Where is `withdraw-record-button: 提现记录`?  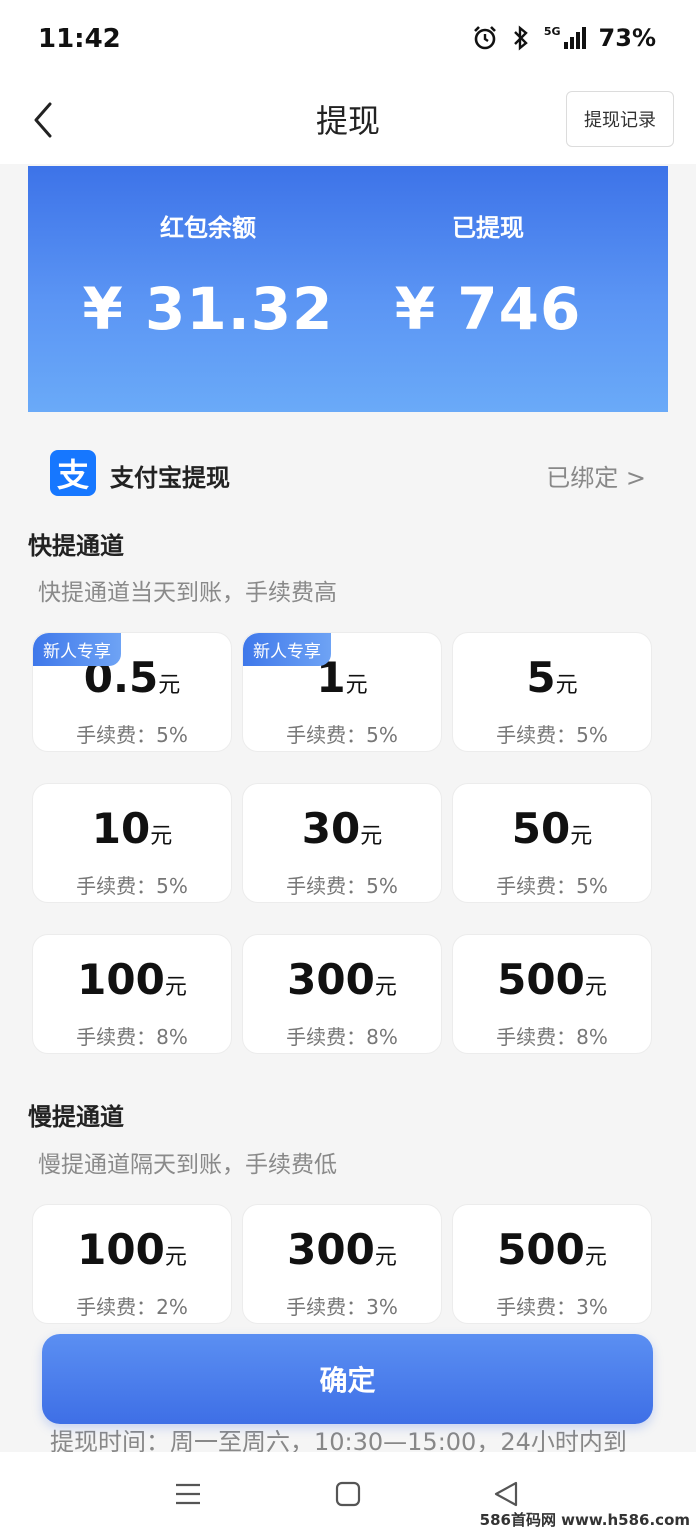
withdraw-record-button: 提现记录 is located at coordinates (620, 119).